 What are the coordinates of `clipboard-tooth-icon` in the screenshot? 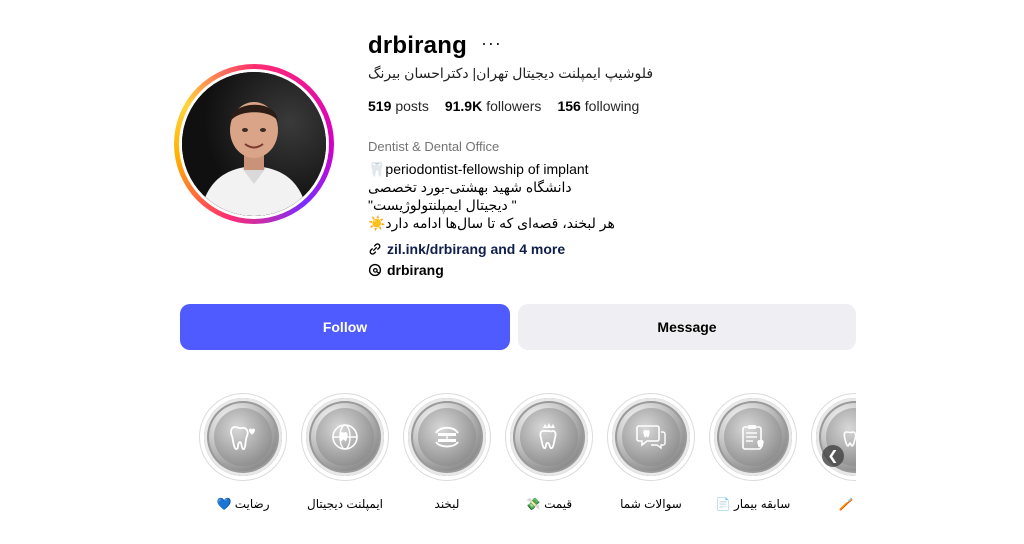 It's located at (753, 437).